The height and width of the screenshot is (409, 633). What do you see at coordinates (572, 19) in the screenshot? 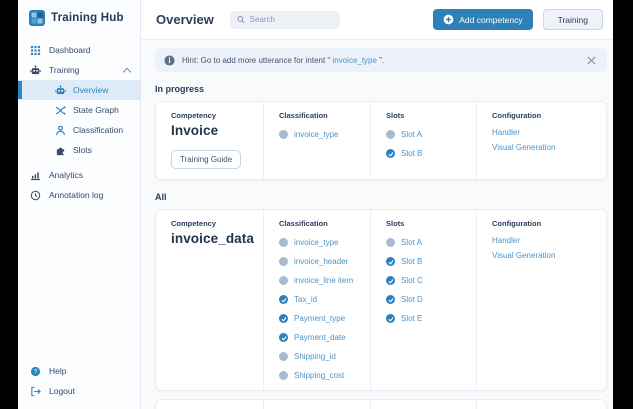
I see `training-button: Training` at bounding box center [572, 19].